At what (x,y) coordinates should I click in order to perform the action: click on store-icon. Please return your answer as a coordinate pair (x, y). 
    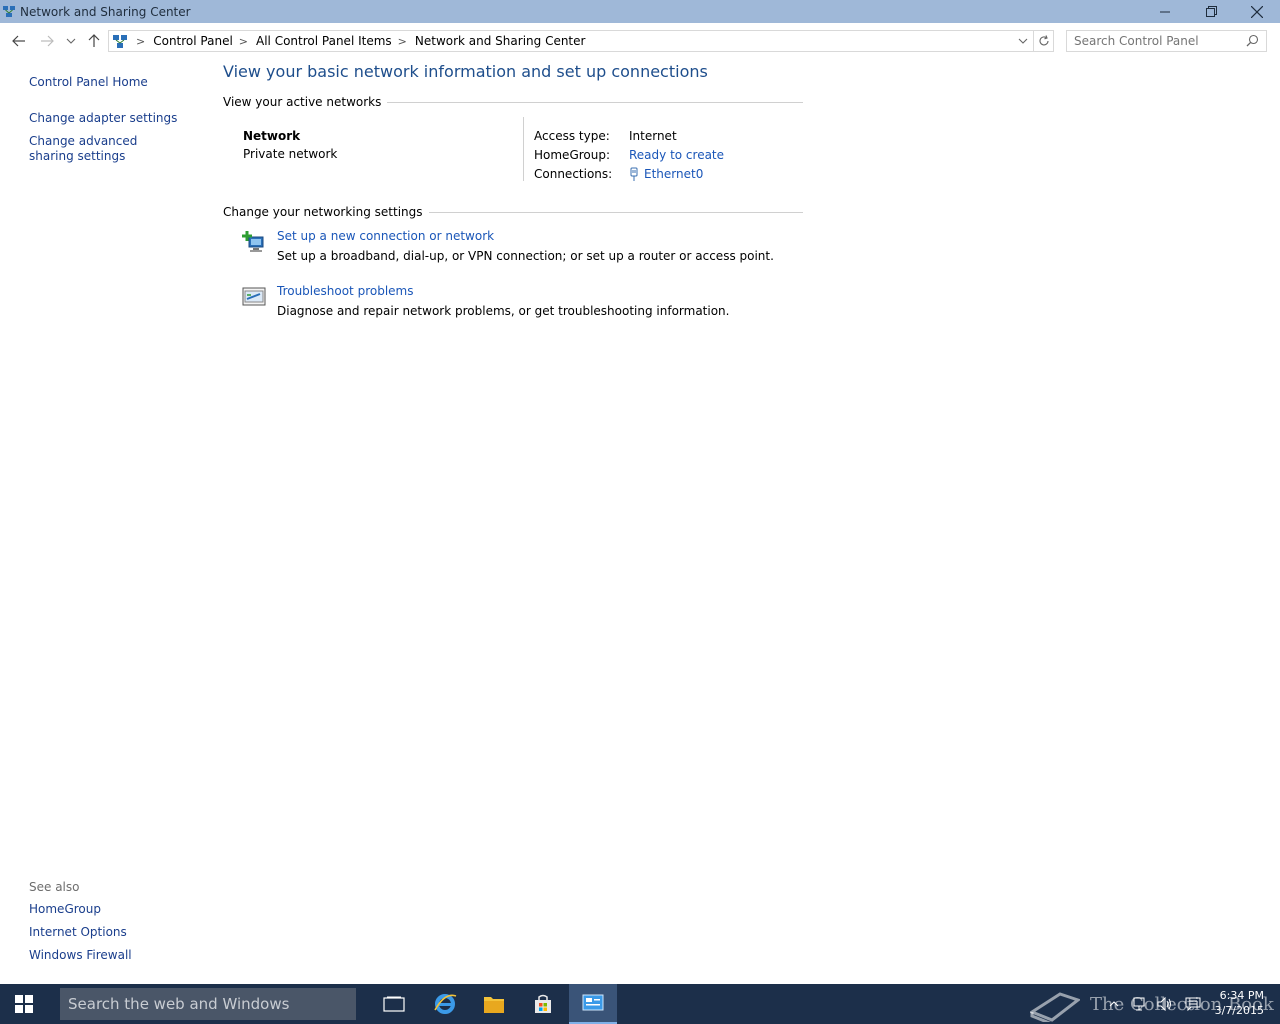
    Looking at the image, I should click on (543, 1003).